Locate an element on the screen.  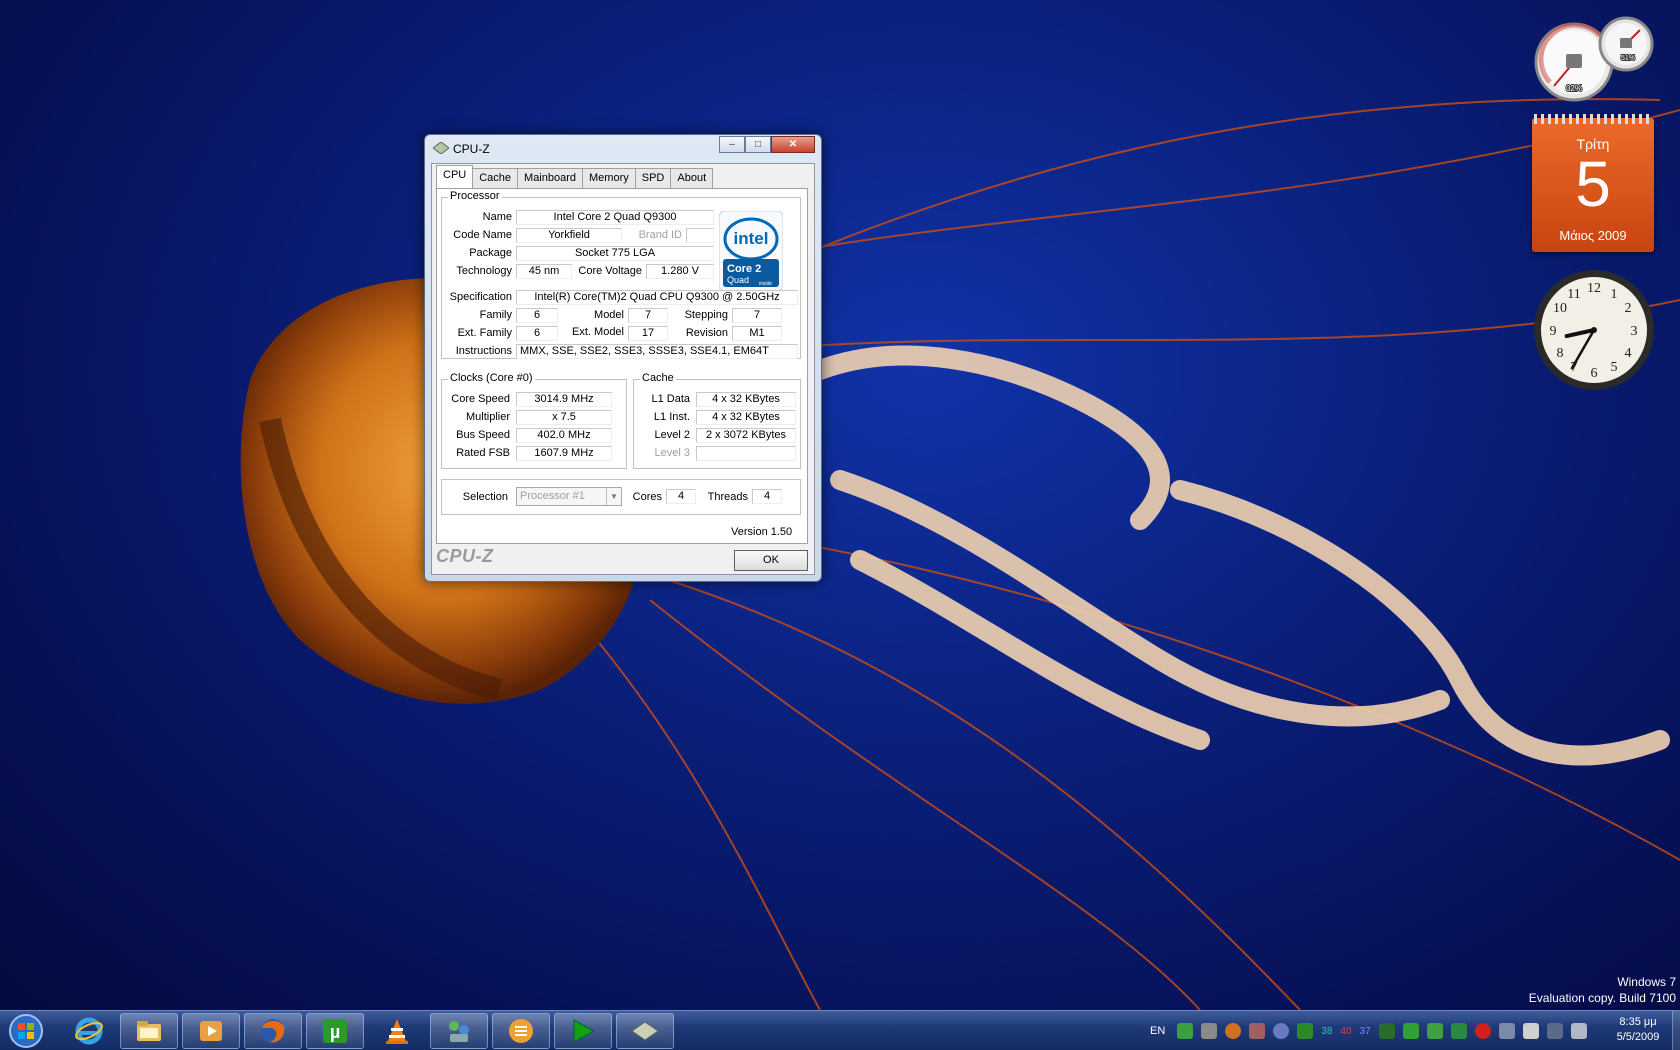
recycle-icon is located at coordinates (1410, 1031).